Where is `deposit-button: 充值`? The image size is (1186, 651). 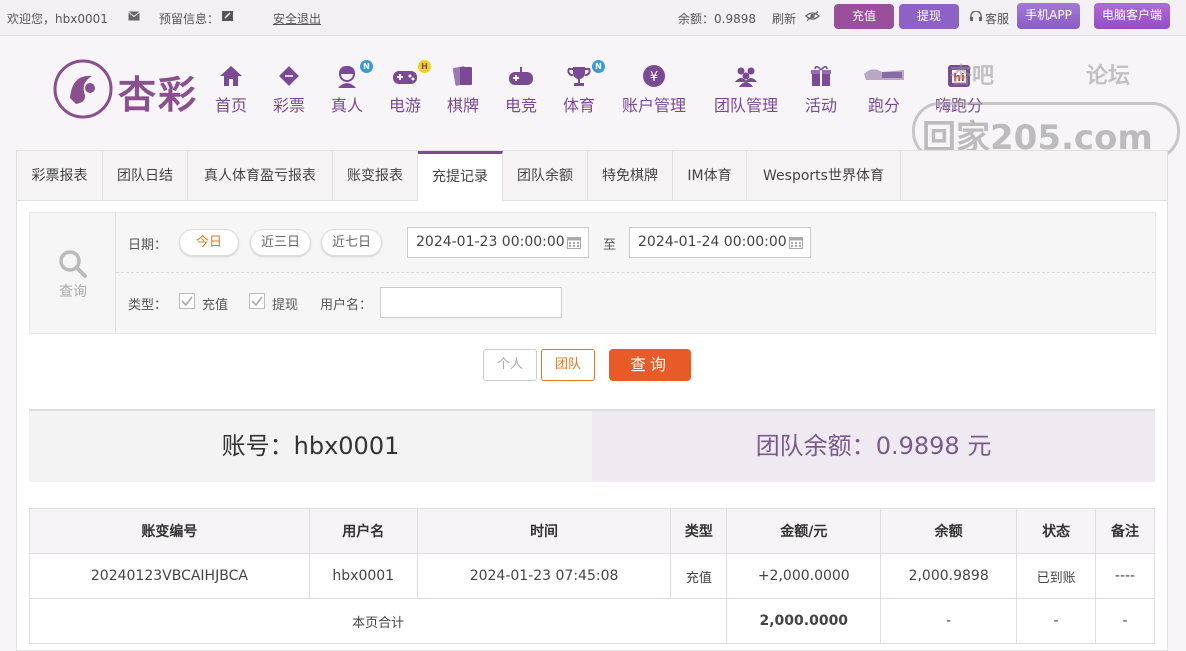 deposit-button: 充值 is located at coordinates (864, 16).